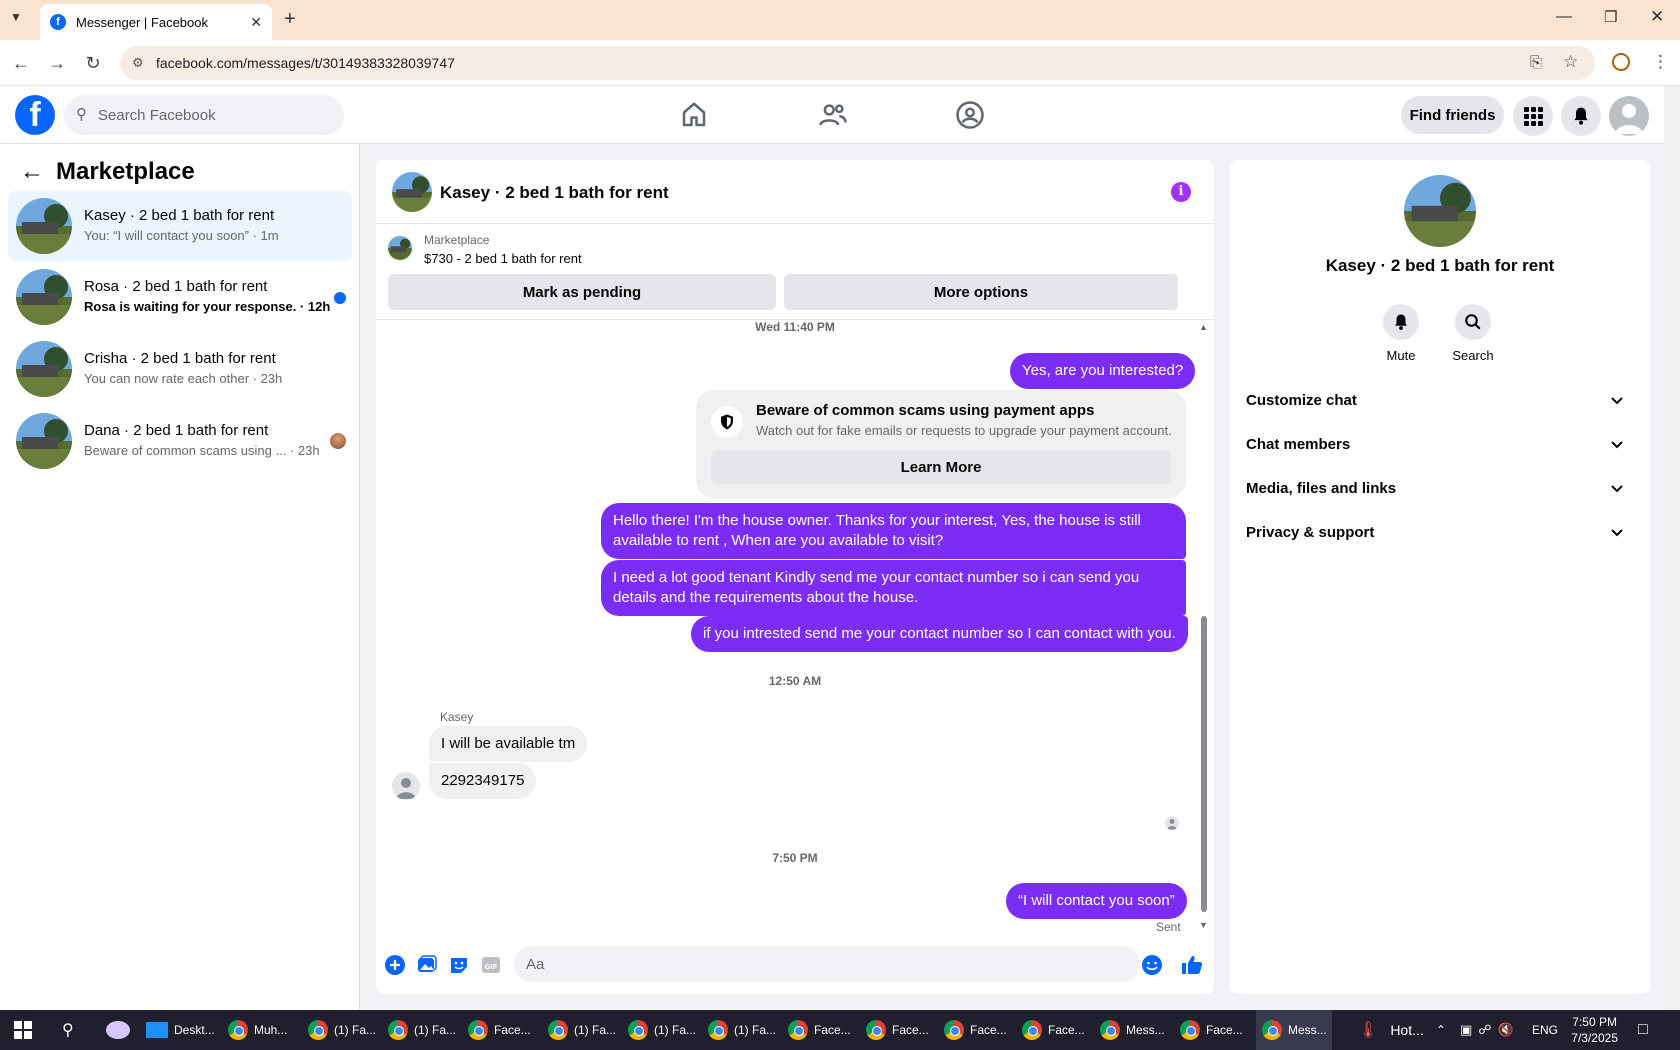 The height and width of the screenshot is (1050, 1680). I want to click on install-app-icon: ⎘, so click(1536, 62).